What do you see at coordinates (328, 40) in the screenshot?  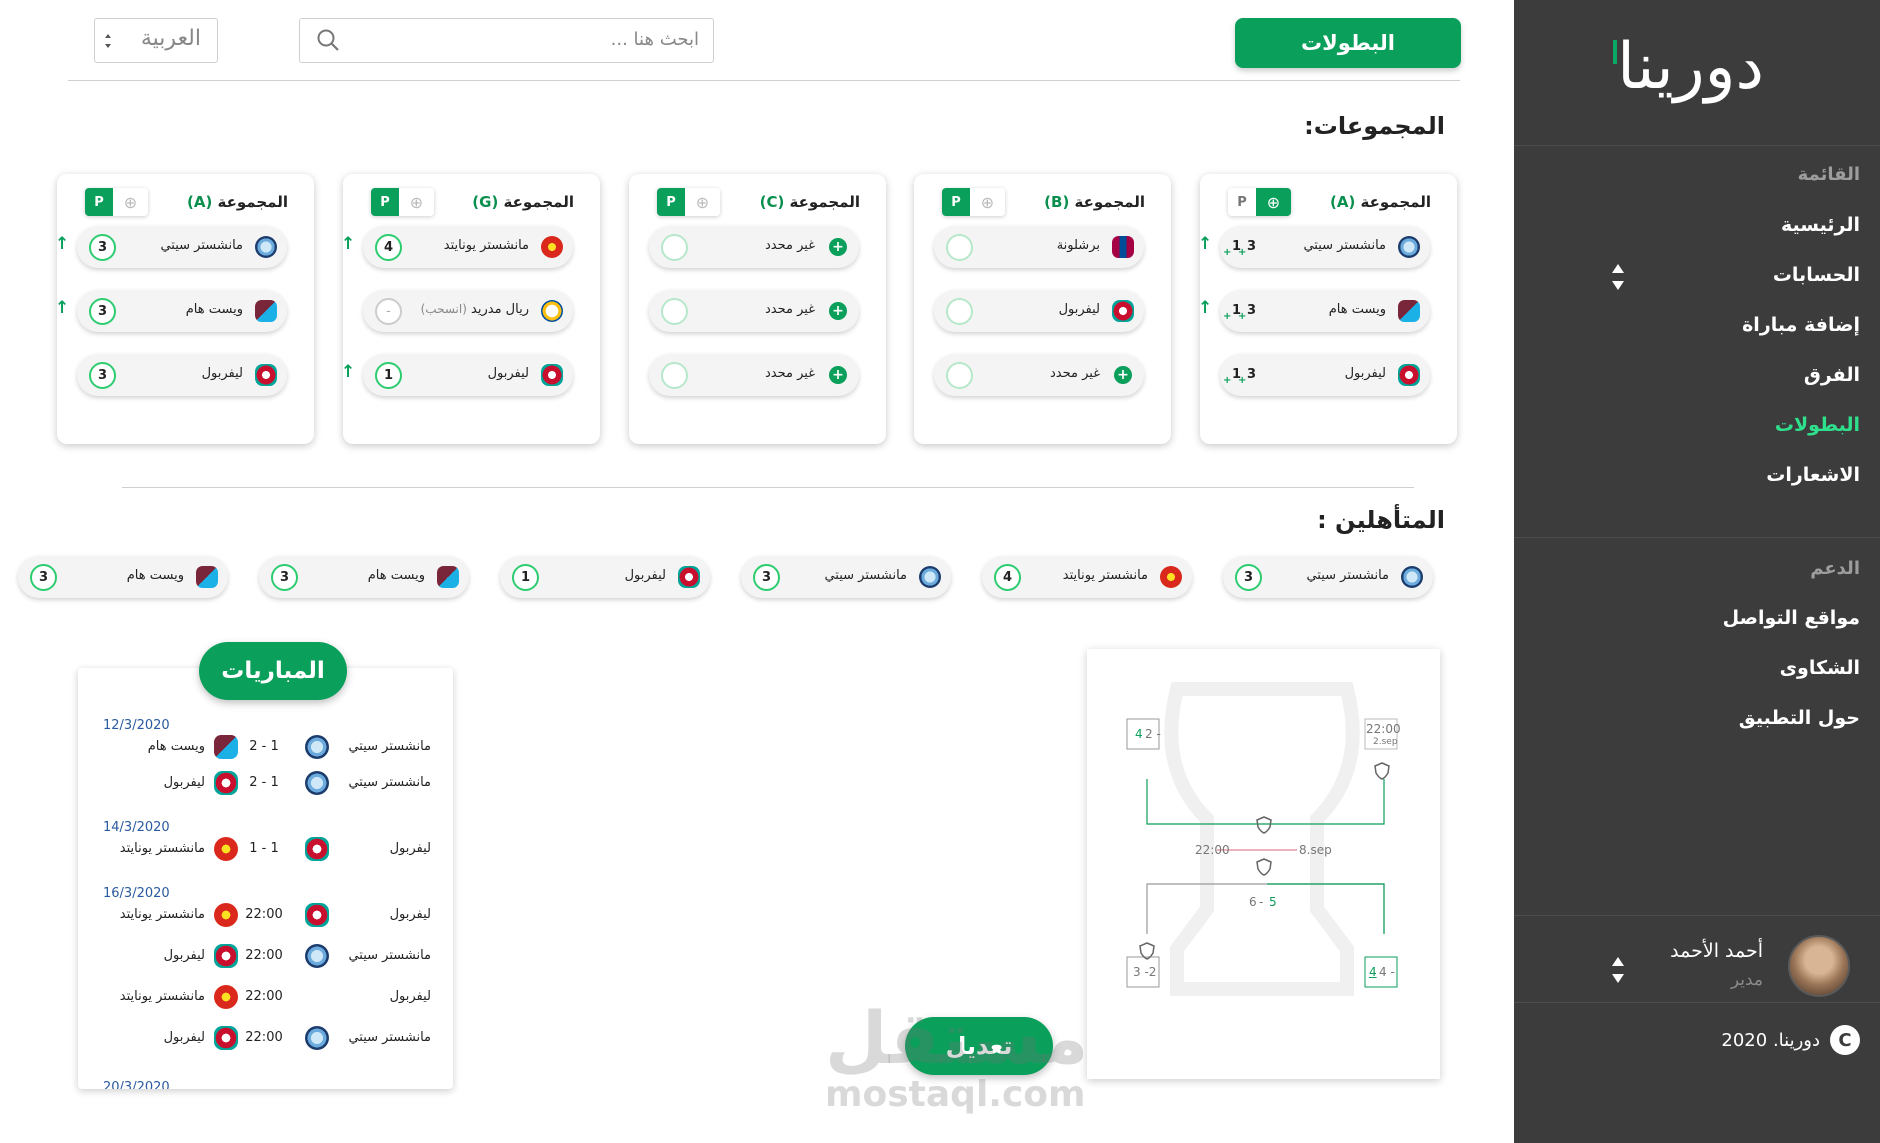 I see `search-icon` at bounding box center [328, 40].